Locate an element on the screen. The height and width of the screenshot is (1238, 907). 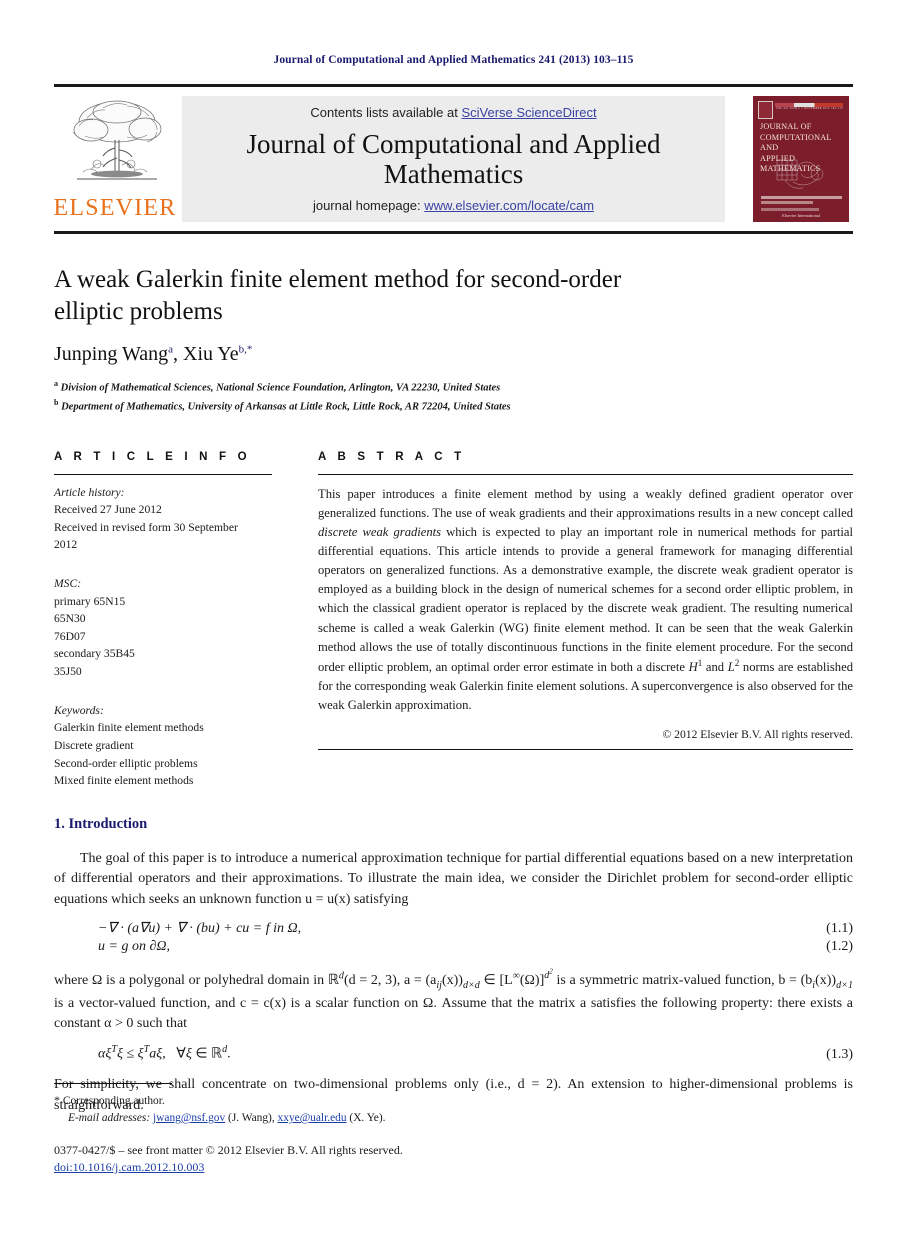
equation-1-3-number: (1.3) is located at coordinates (839, 1055).